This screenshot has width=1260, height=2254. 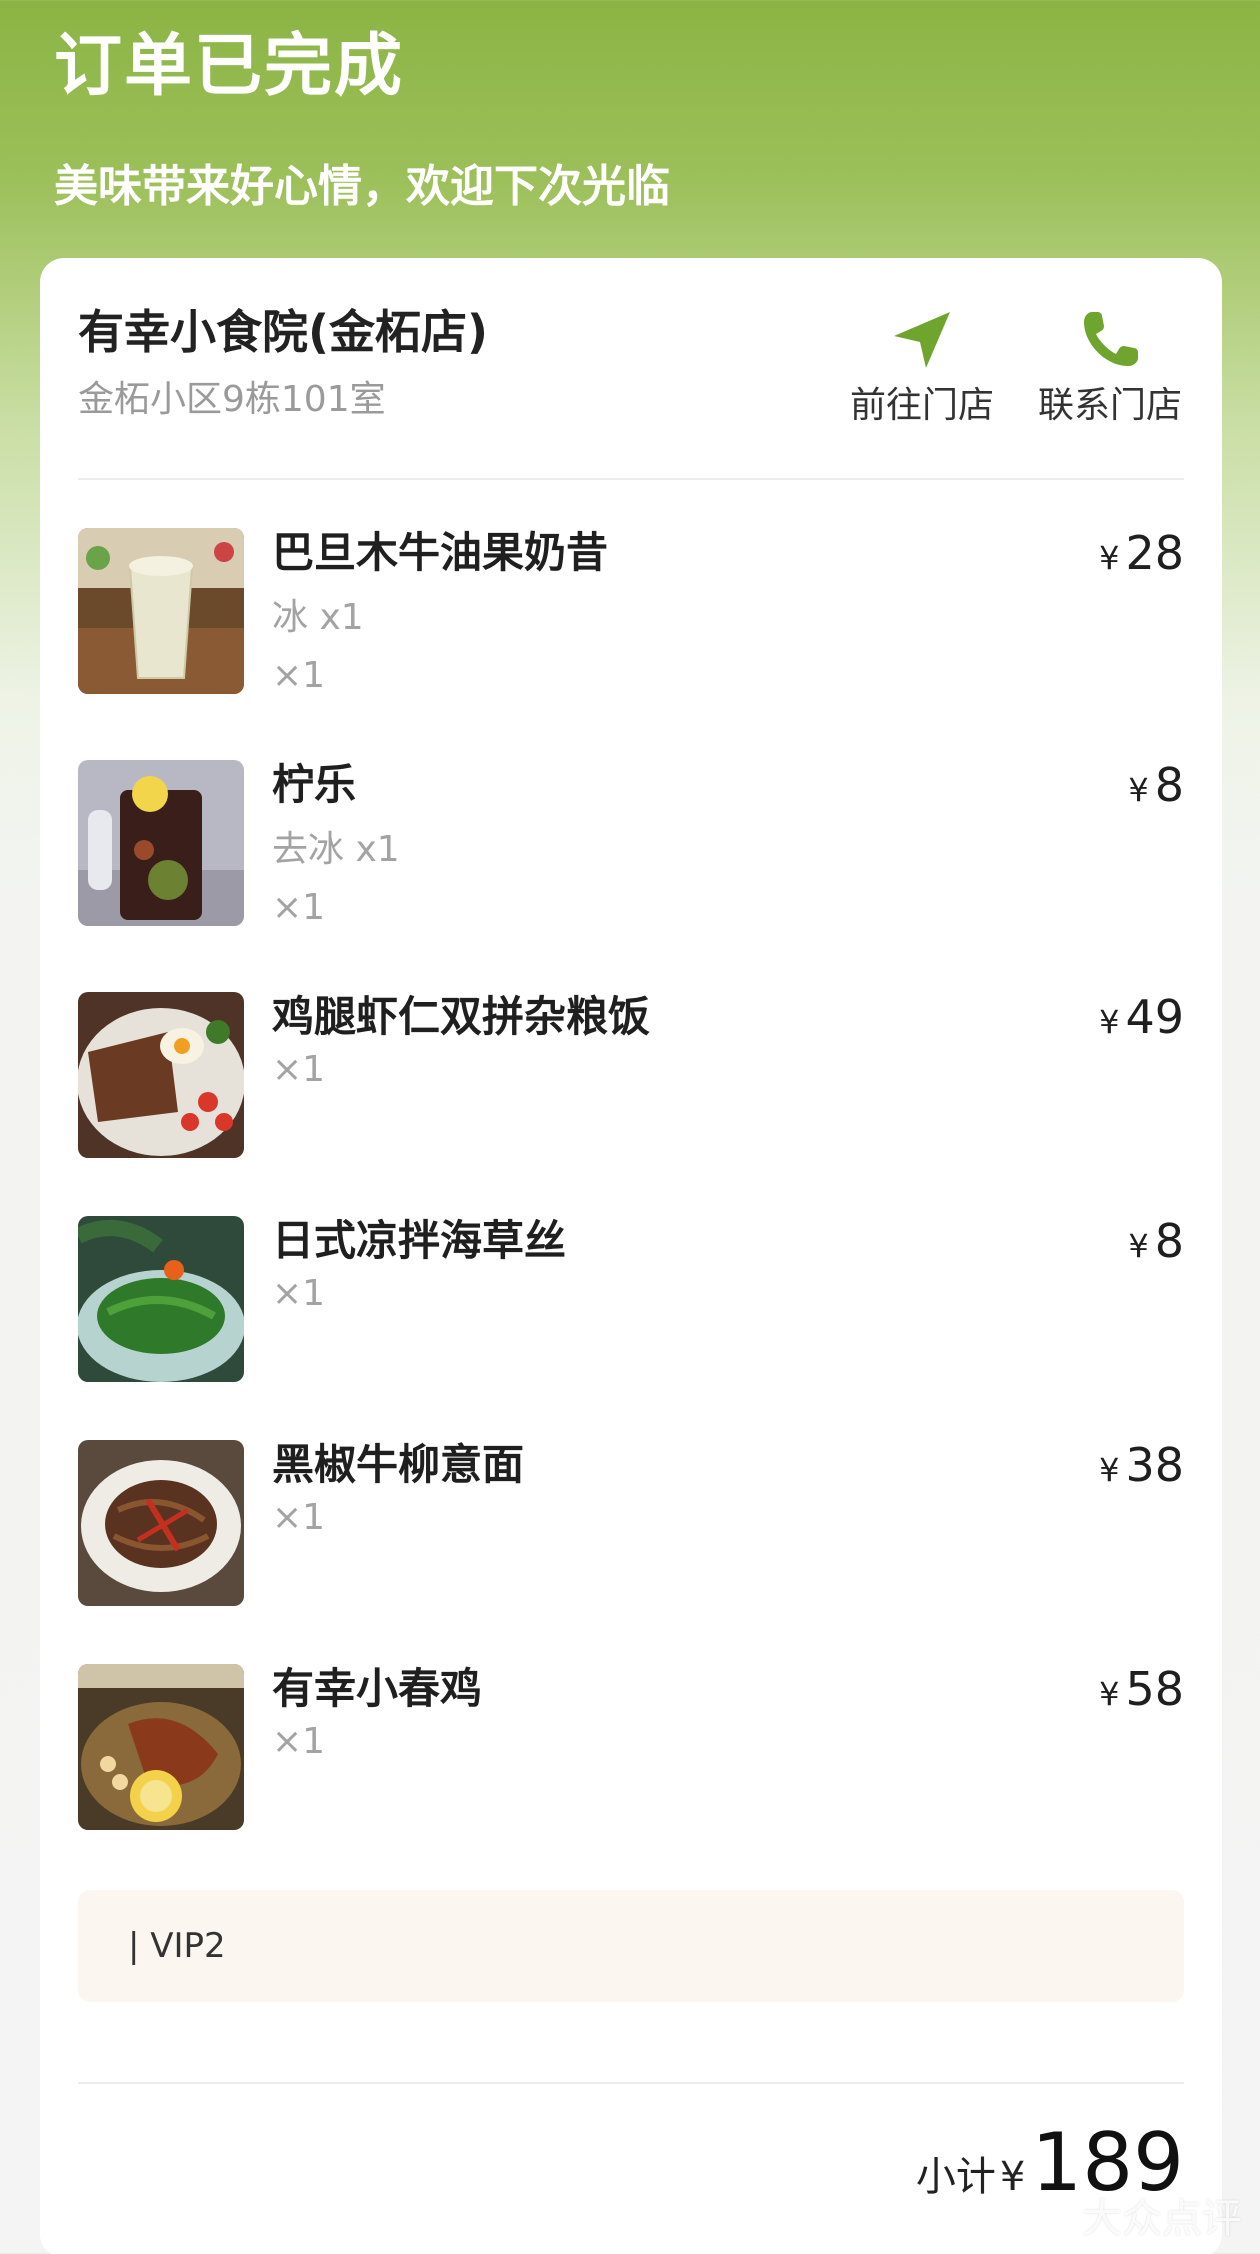 I want to click on order-item: 日式凉拌海草丝 ¥8 ×1, so click(x=631, y=1327).